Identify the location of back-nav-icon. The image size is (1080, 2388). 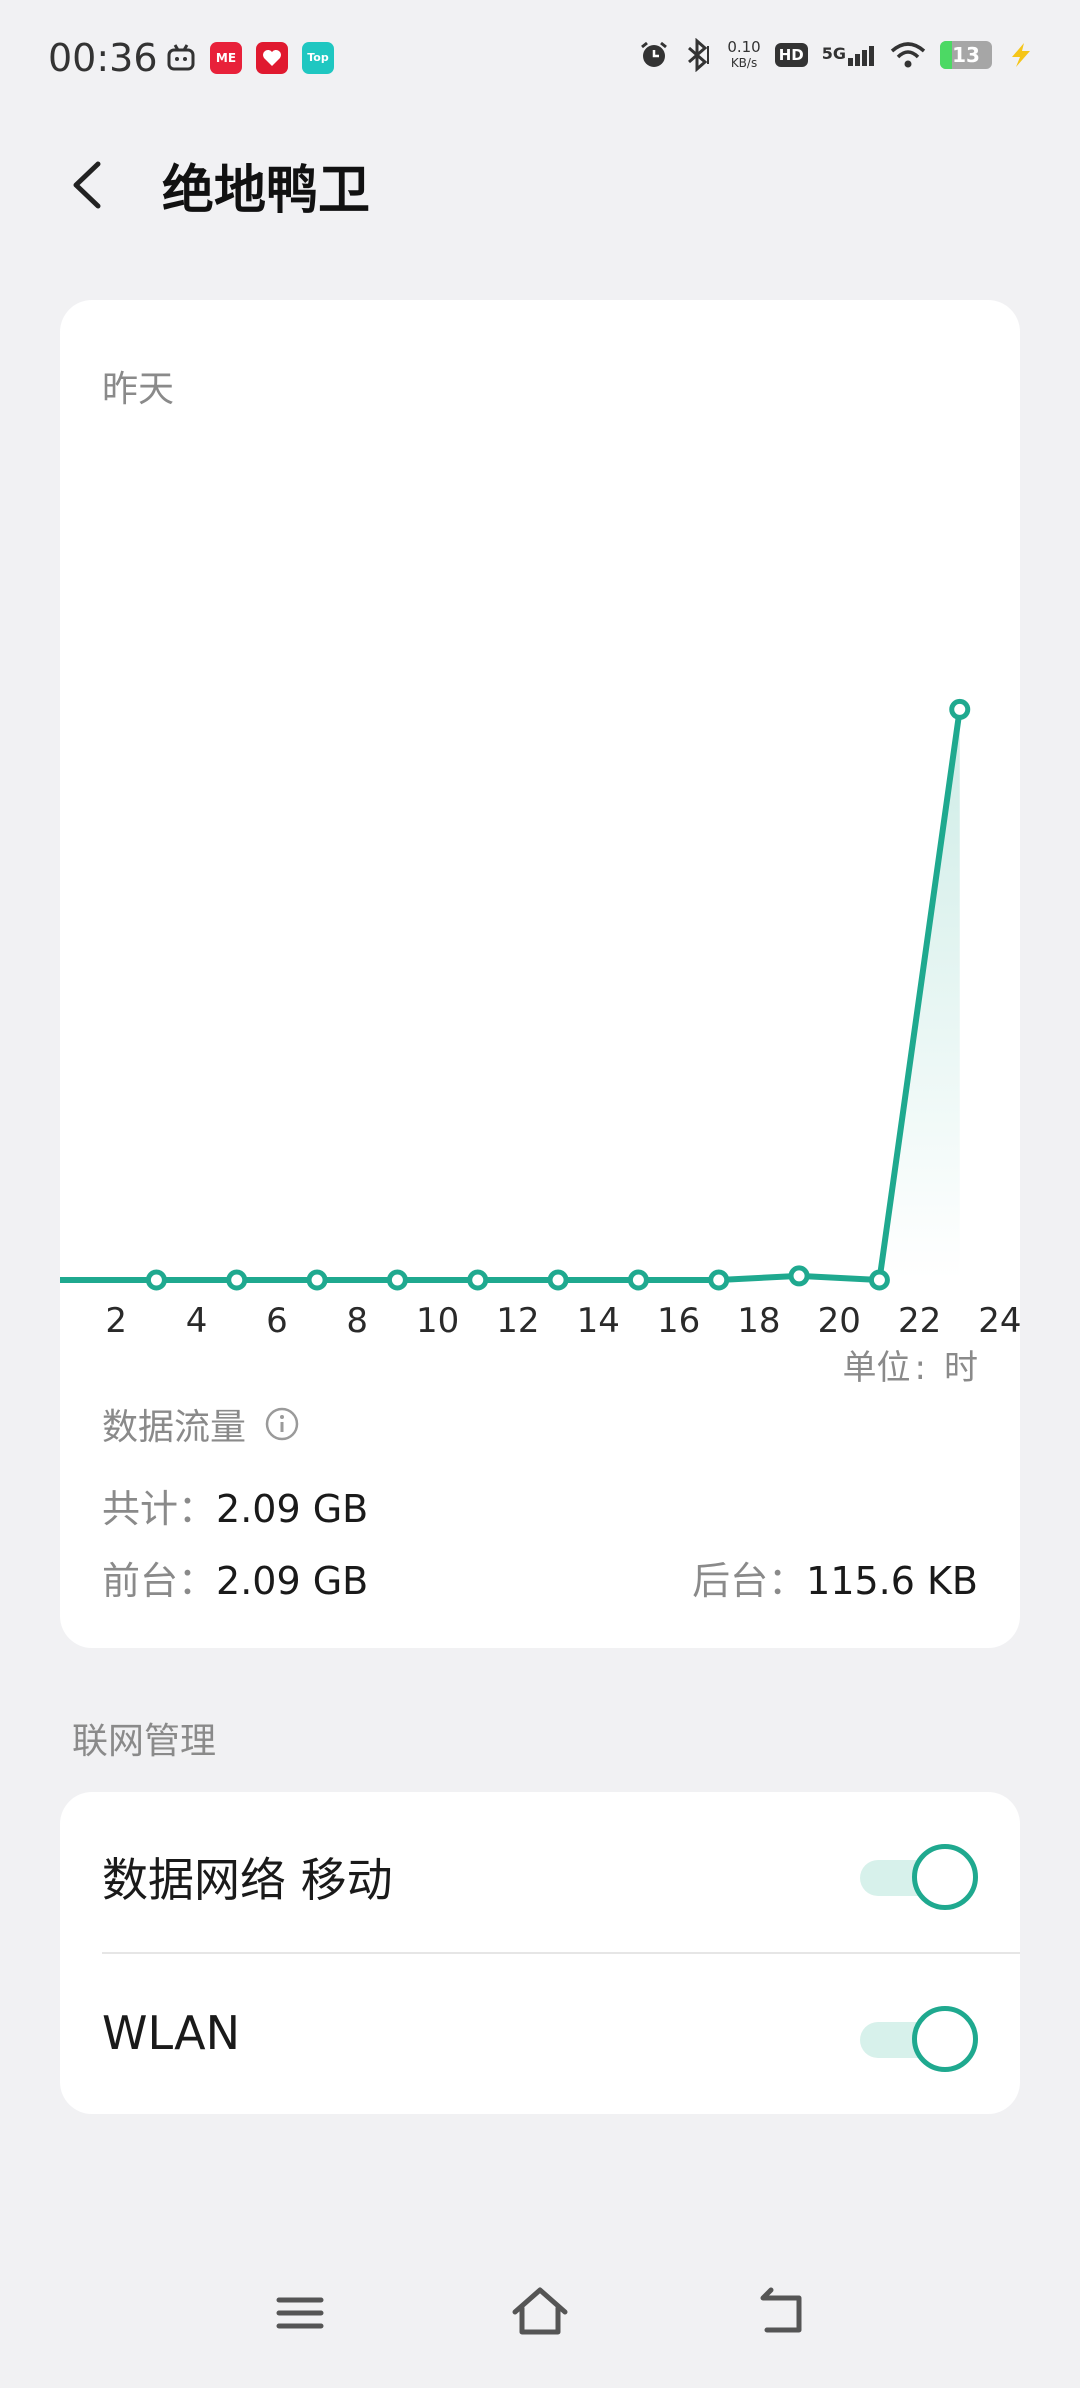
(780, 2313).